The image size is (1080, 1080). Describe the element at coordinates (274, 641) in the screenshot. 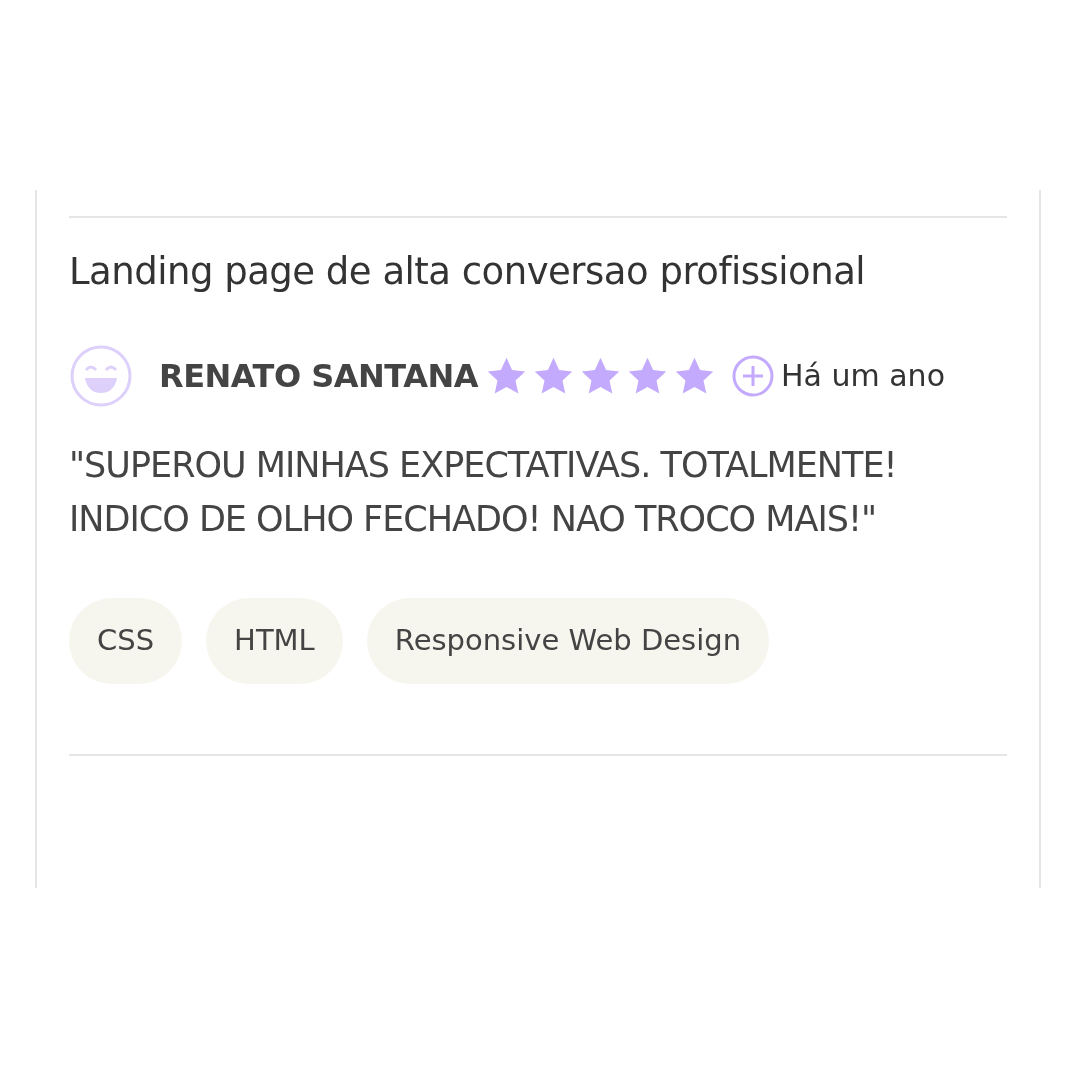

I see `skill-tag: HTML` at that location.